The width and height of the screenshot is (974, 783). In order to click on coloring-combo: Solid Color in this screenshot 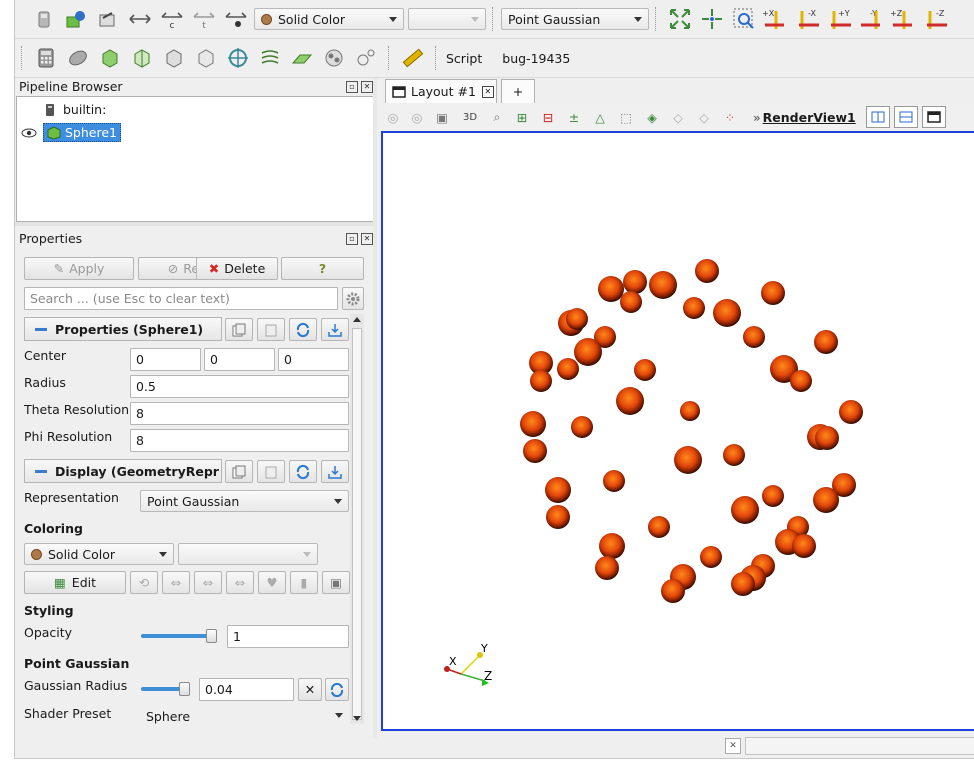, I will do `click(329, 19)`.